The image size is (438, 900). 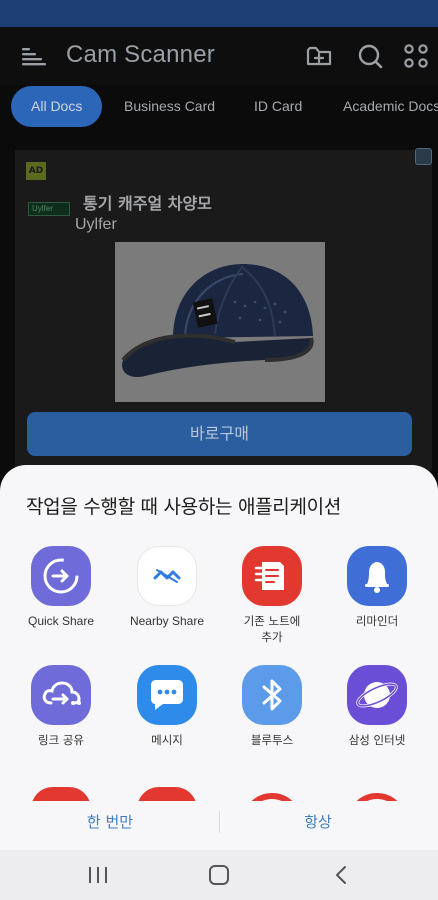 What do you see at coordinates (272, 576) in the screenshot?
I see `notes-icon` at bounding box center [272, 576].